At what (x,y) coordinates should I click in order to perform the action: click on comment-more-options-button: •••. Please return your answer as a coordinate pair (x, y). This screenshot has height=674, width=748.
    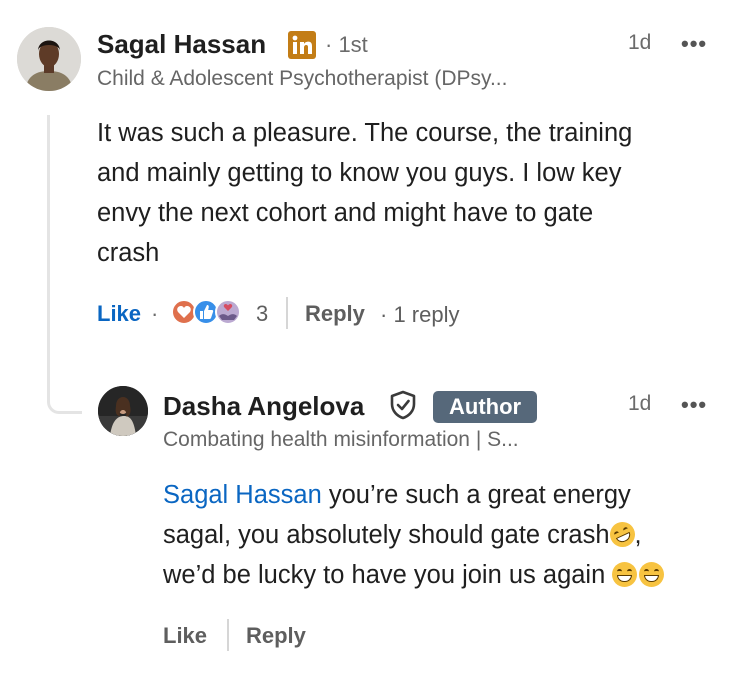
    Looking at the image, I should click on (694, 44).